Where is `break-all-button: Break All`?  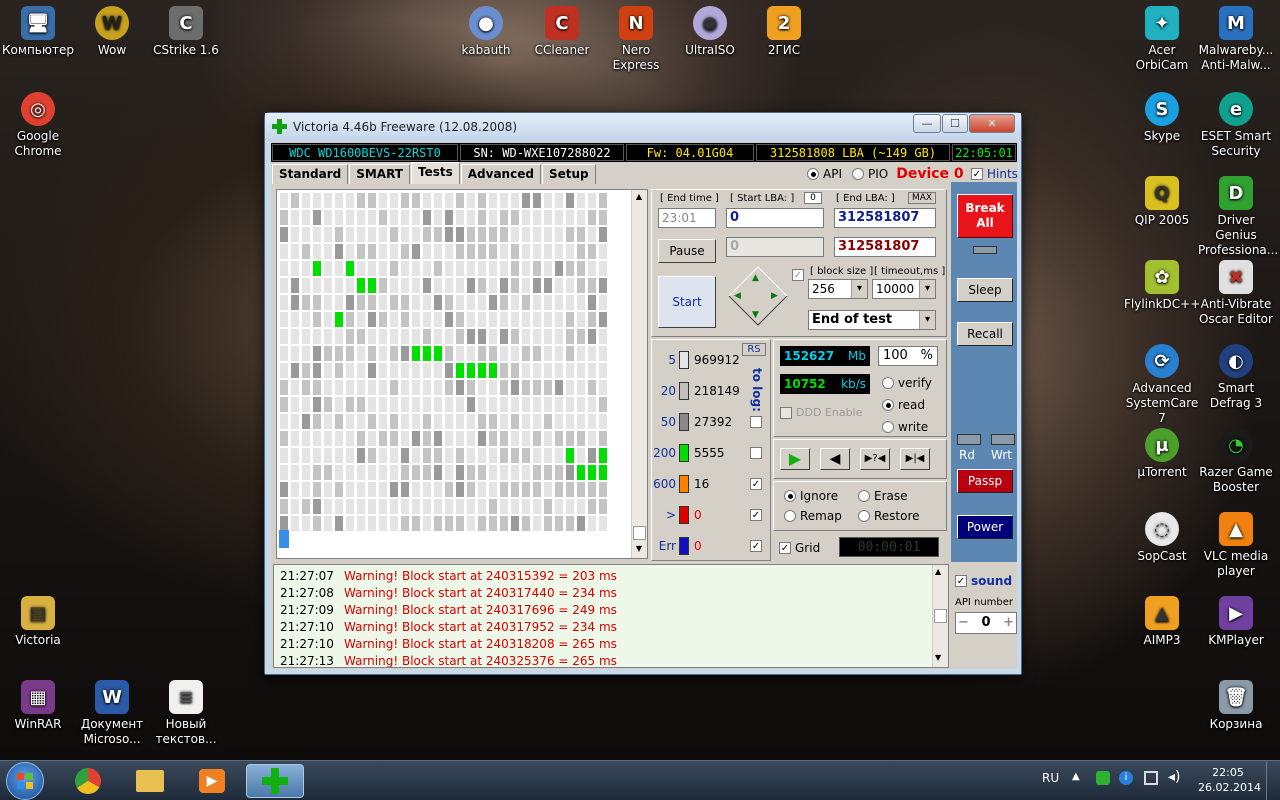 break-all-button: Break All is located at coordinates (985, 216).